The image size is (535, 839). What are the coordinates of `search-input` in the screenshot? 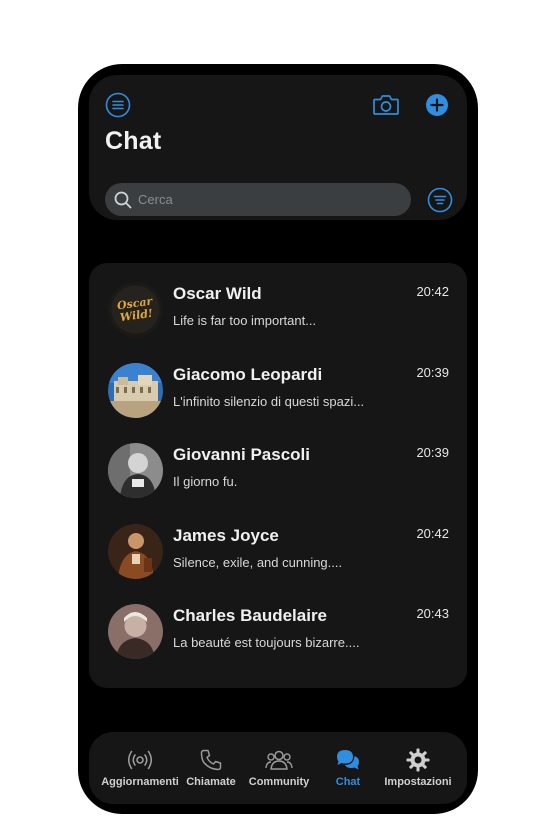 It's located at (263, 199).